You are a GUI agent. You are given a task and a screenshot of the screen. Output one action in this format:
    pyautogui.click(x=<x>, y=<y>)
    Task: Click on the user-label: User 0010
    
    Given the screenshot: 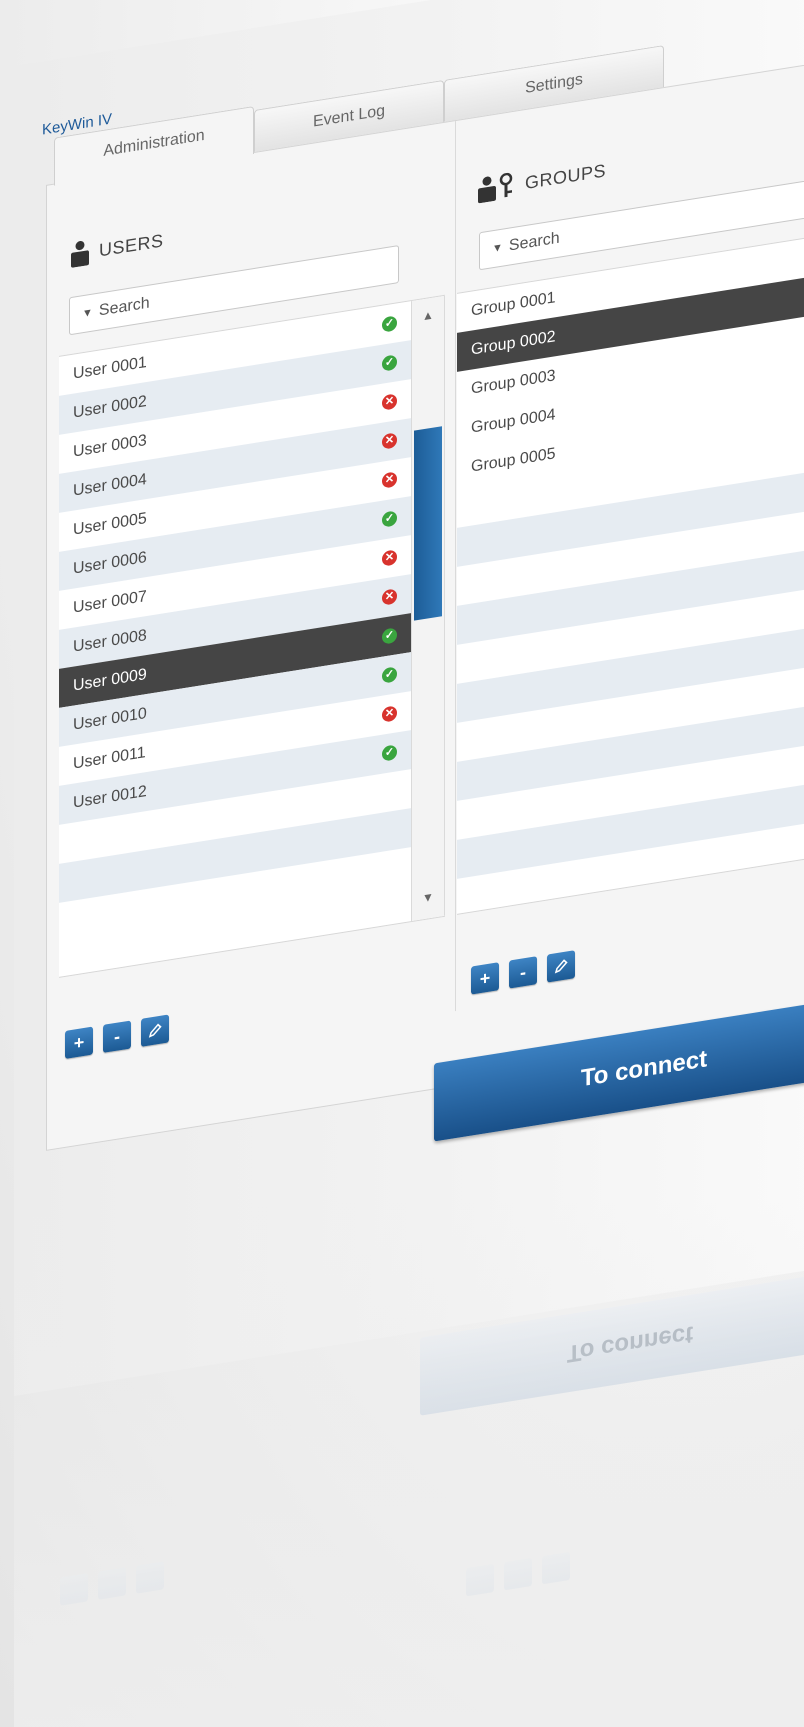 What is the action you would take?
    pyautogui.click(x=110, y=719)
    